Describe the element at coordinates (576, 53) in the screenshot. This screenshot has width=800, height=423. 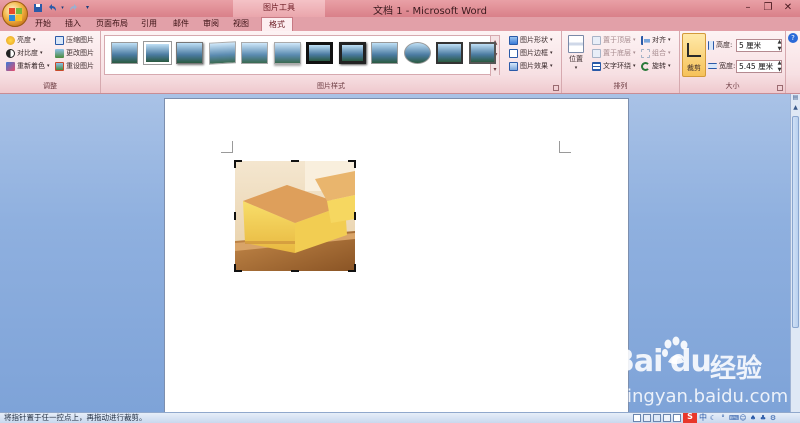
I see `position-button: 位置 ▾` at that location.